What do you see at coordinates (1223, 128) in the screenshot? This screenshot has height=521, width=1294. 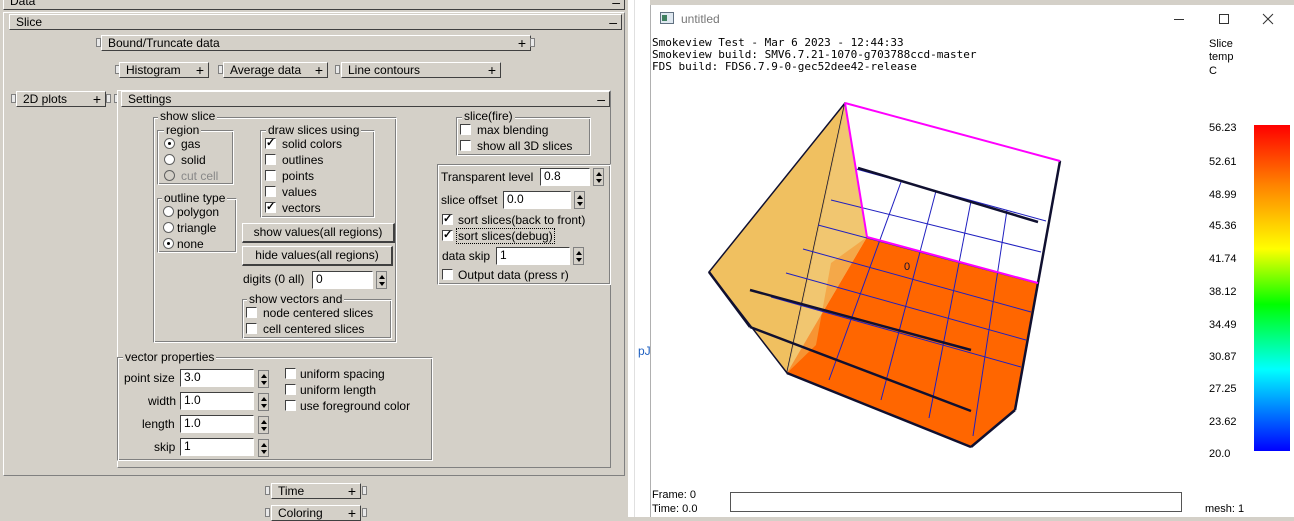 I see `colorbar-label: 56.23` at bounding box center [1223, 128].